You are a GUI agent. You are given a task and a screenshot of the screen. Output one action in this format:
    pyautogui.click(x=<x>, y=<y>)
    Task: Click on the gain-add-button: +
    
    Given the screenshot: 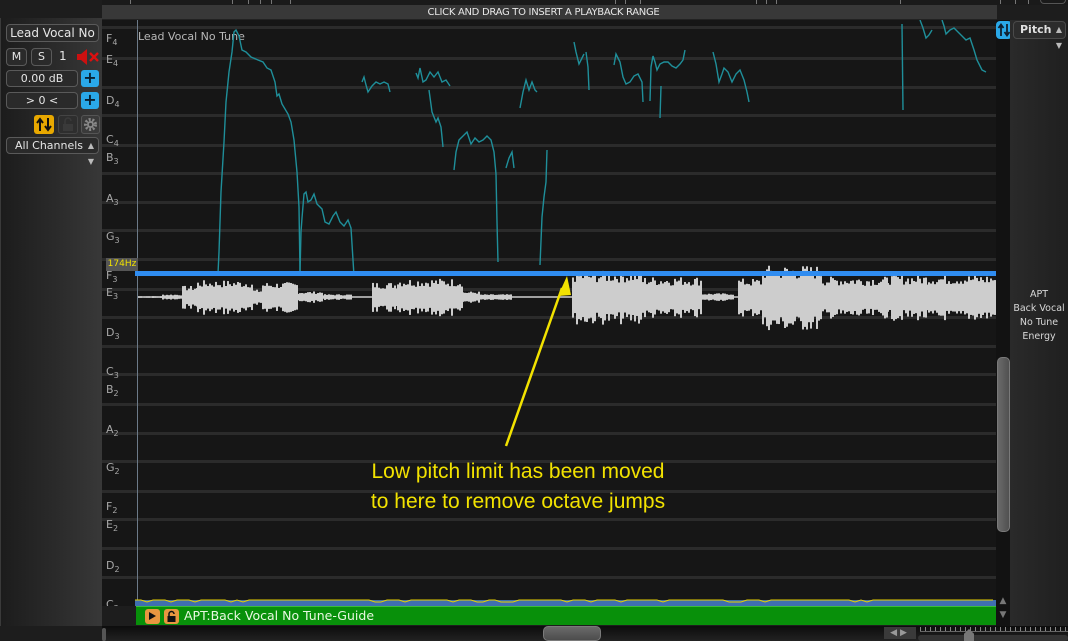 What is the action you would take?
    pyautogui.click(x=90, y=78)
    